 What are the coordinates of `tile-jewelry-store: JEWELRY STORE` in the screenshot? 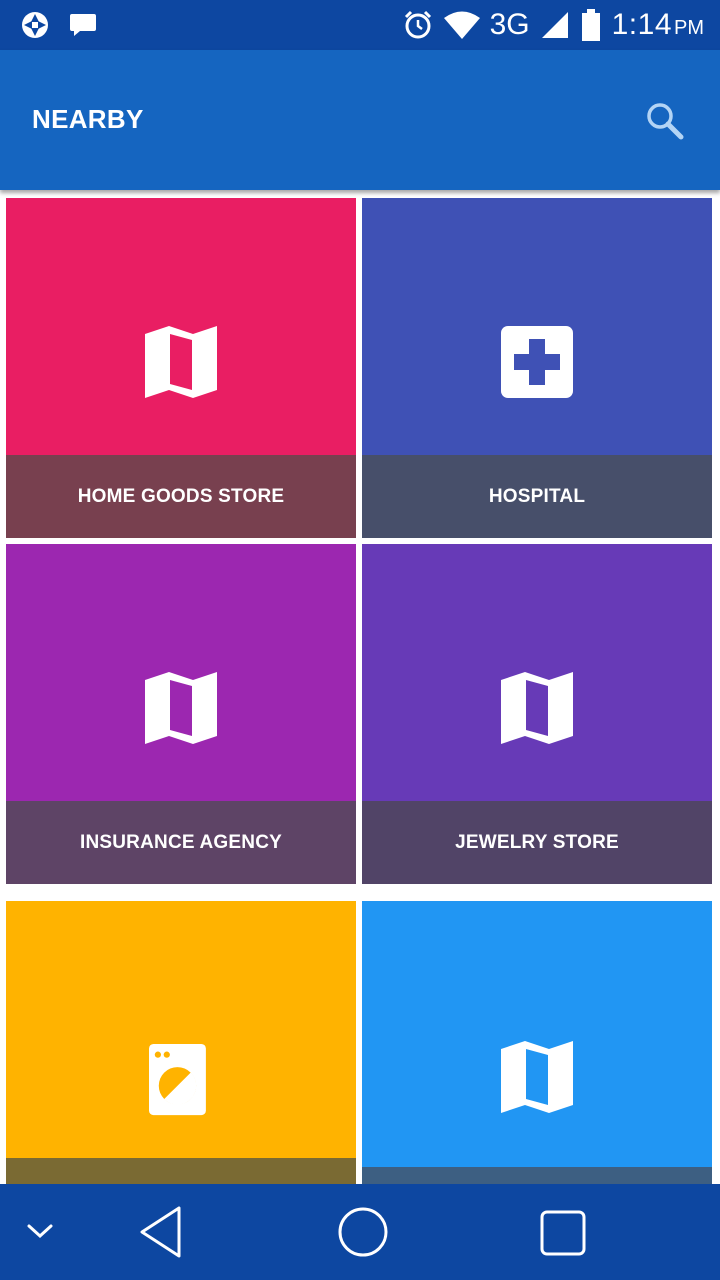 It's located at (537, 714).